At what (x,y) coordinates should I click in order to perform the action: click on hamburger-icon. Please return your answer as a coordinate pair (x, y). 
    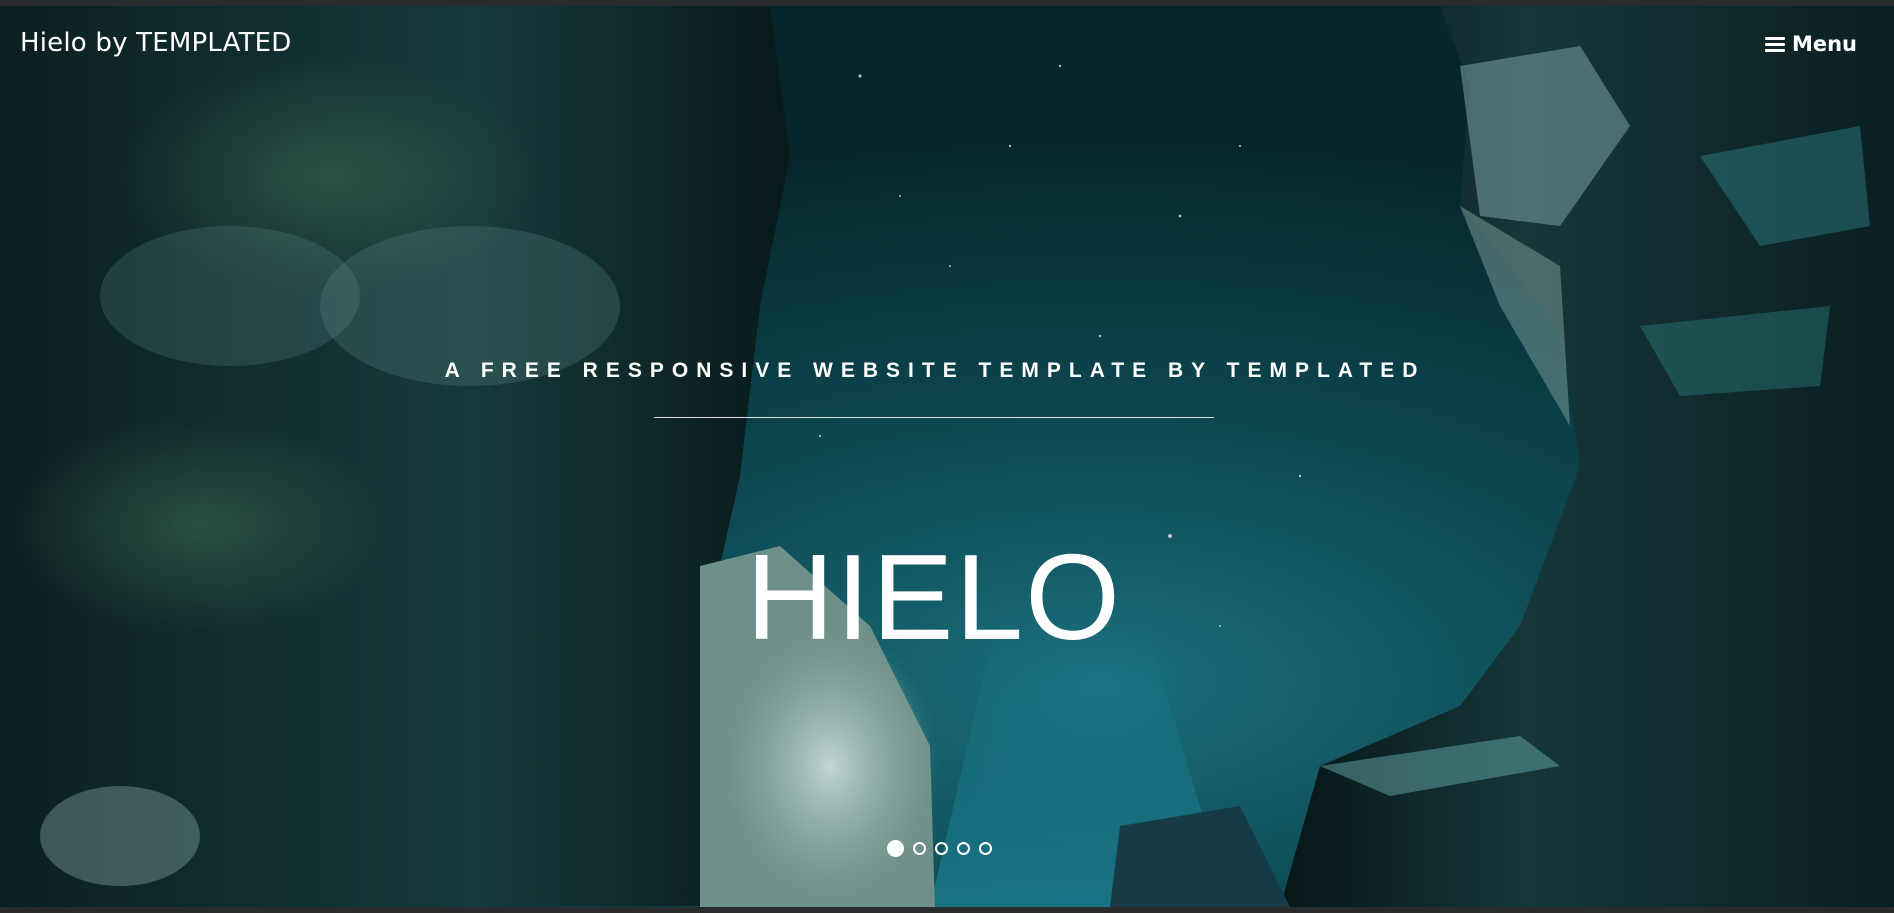
    Looking at the image, I should click on (1774, 44).